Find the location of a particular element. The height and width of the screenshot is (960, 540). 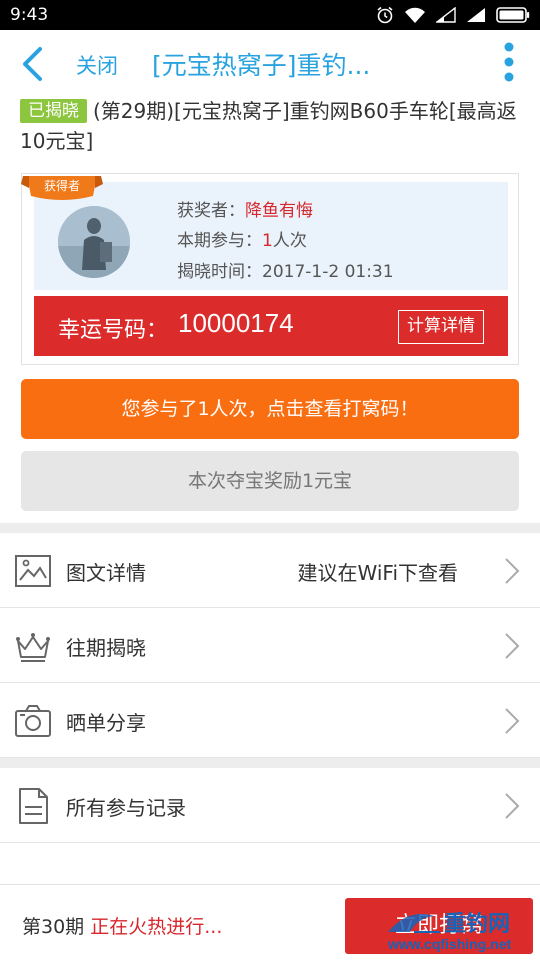

menu-item-detail: 图文详情 建议在WiFi下查看 is located at coordinates (270, 570).